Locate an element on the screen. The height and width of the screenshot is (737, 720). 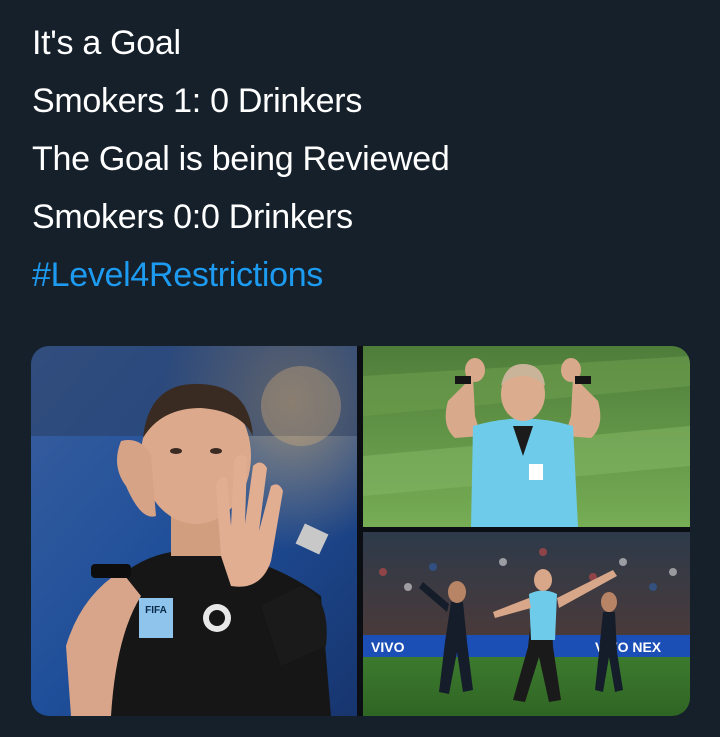
photo-referee-var-signal: VIVO VIVO NEX is located at coordinates (526, 624).